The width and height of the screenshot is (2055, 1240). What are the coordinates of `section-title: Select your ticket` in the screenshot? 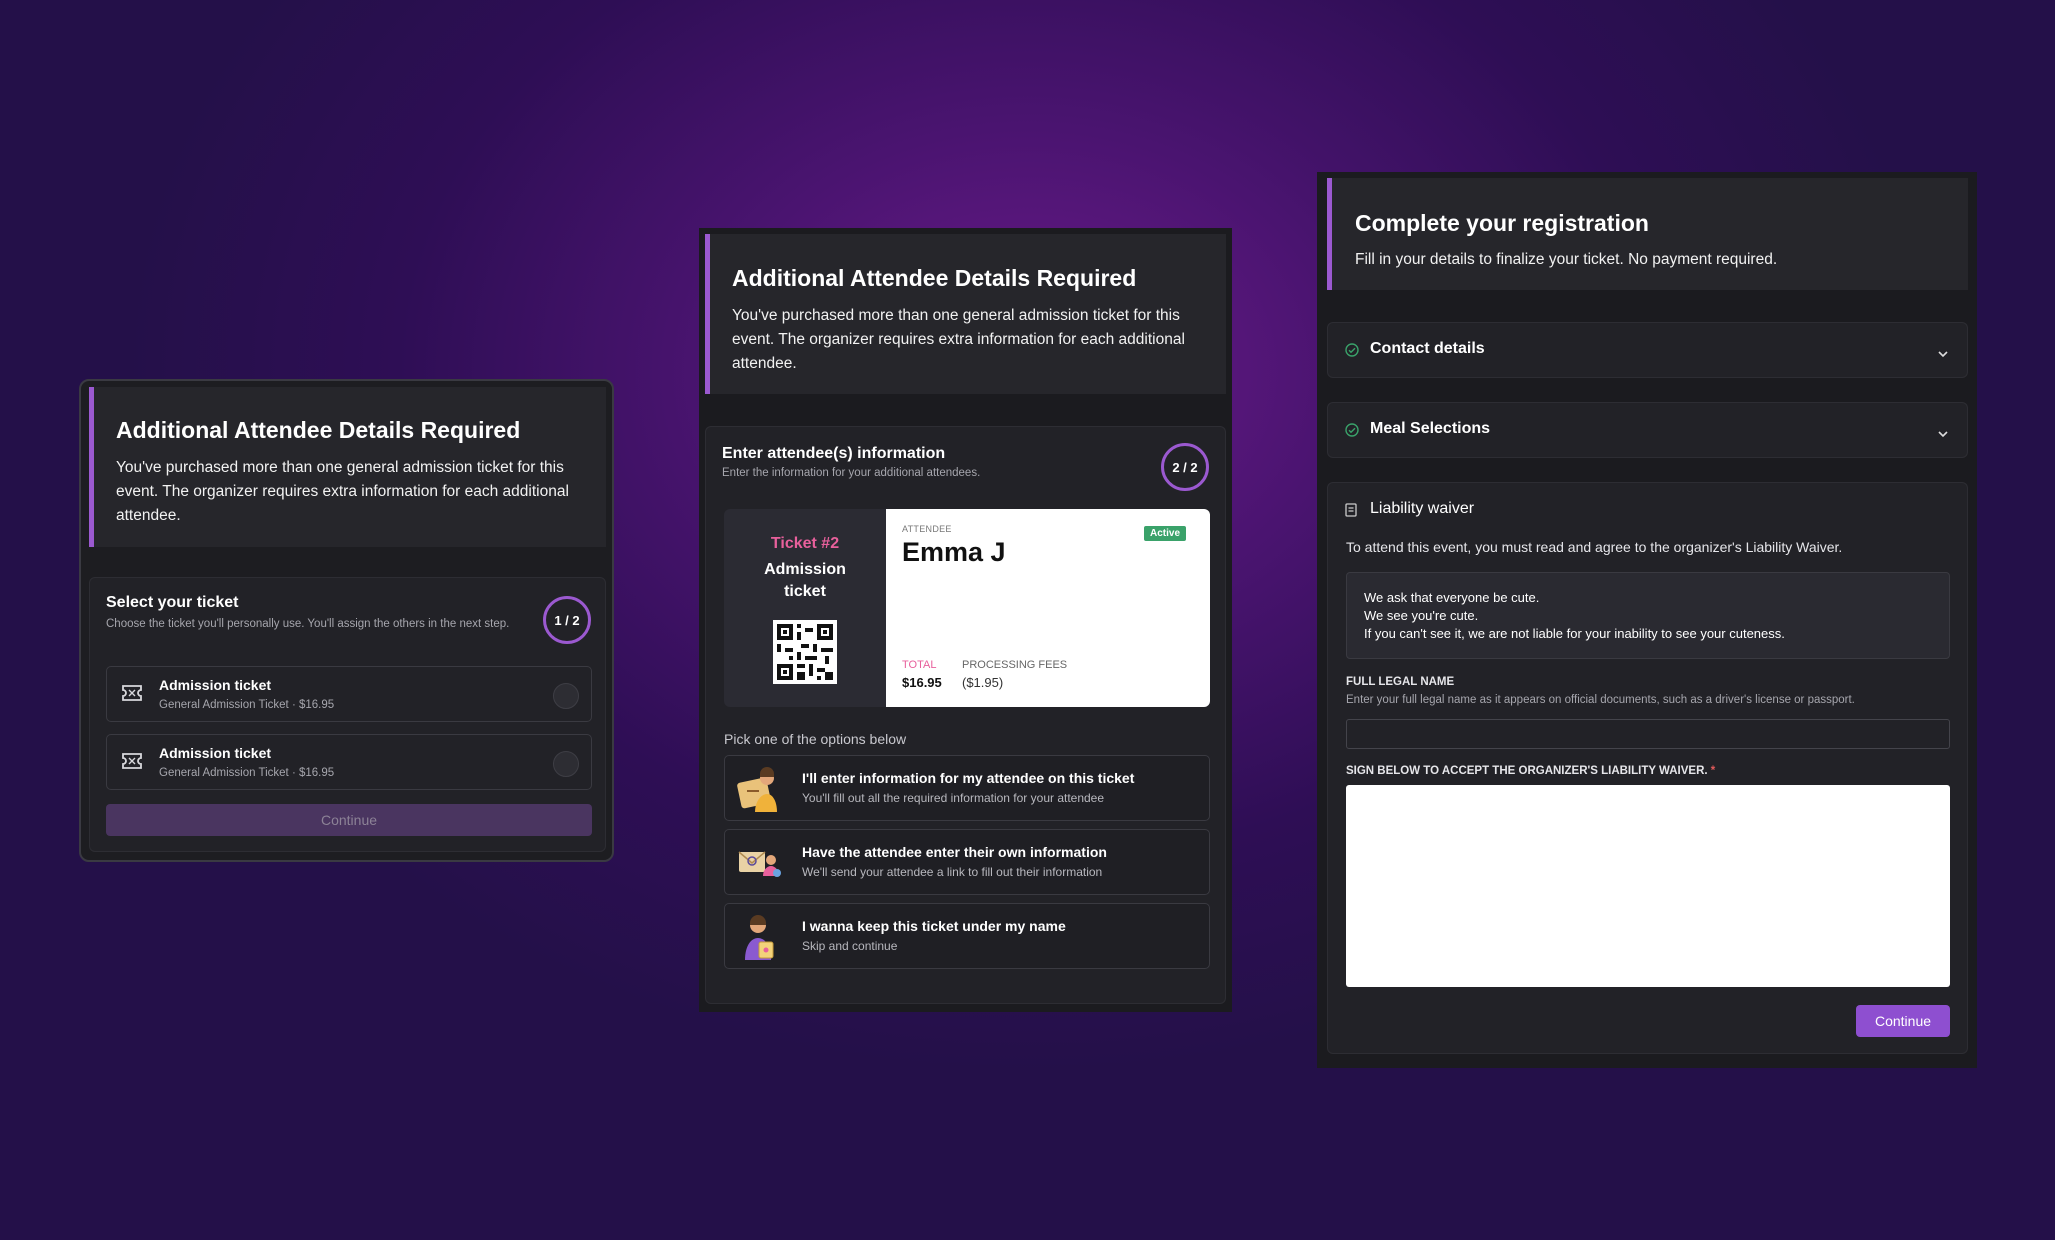 It's located at (172, 602).